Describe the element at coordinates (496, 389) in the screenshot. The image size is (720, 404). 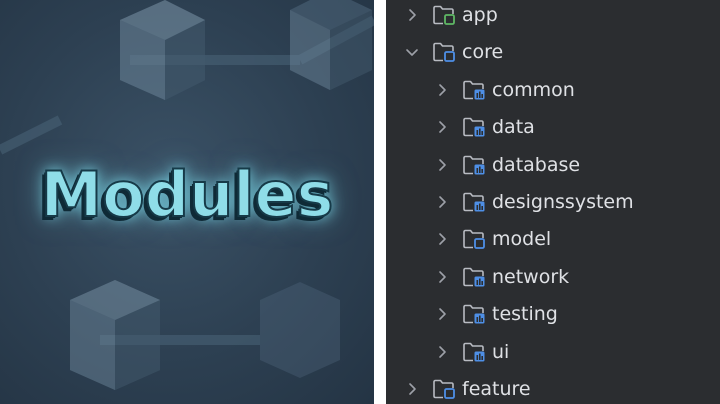
I see `tree-item-label: feature` at that location.